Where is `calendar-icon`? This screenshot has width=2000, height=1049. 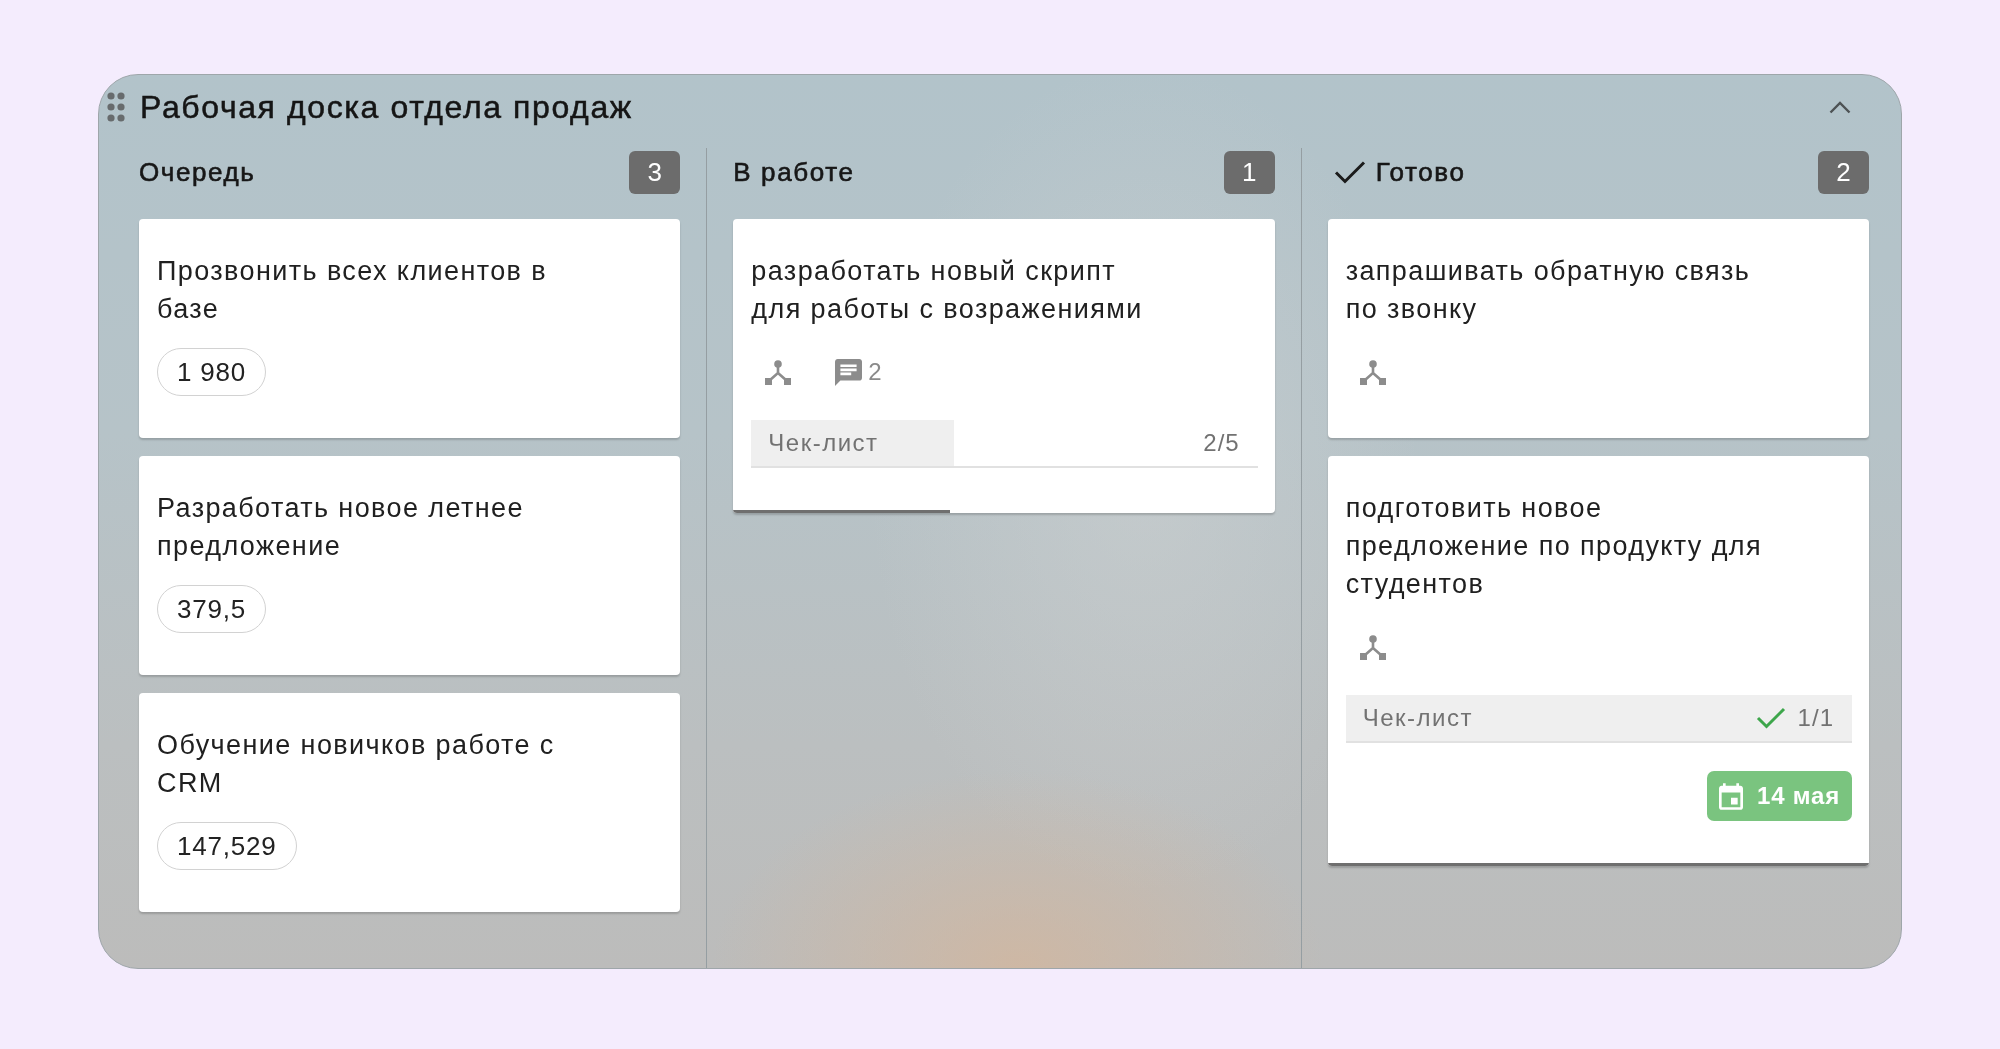 calendar-icon is located at coordinates (1731, 796).